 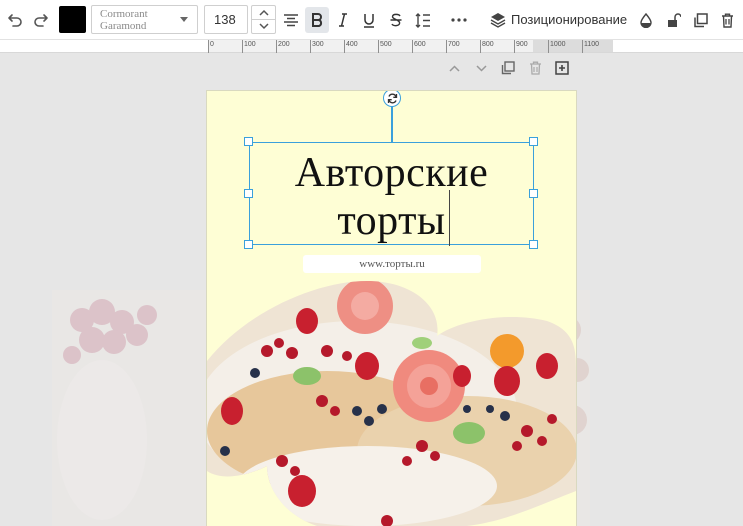 I want to click on ruler-label: 200, so click(x=284, y=44).